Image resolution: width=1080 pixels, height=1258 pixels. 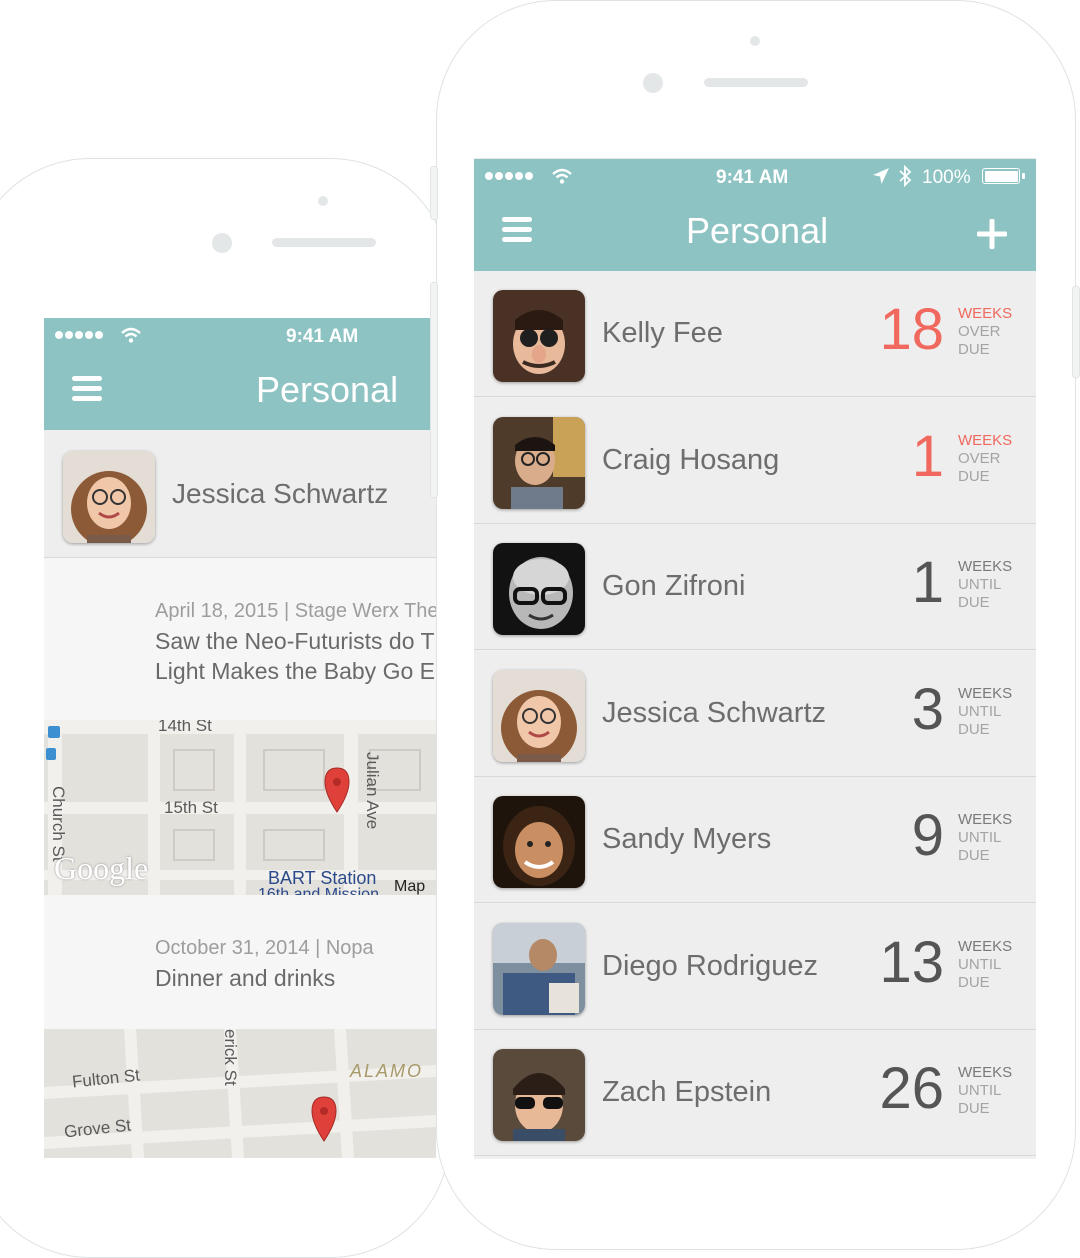 I want to click on contact-name: Diego Rodriguez, so click(x=710, y=965).